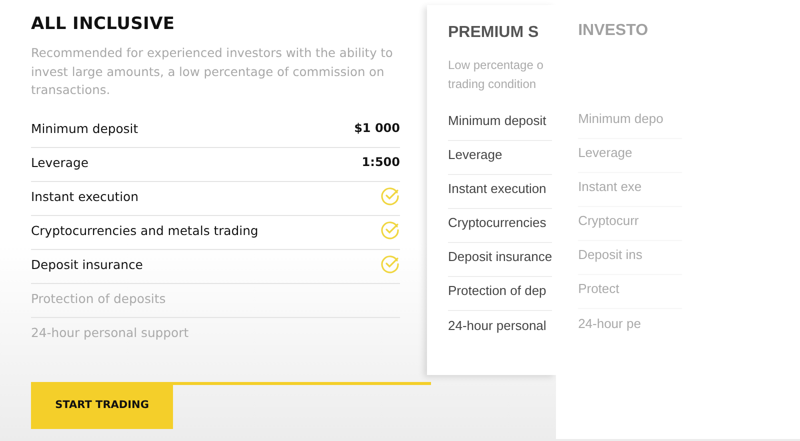  What do you see at coordinates (496, 74) in the screenshot?
I see `card-description: Low percentage o trading condition` at bounding box center [496, 74].